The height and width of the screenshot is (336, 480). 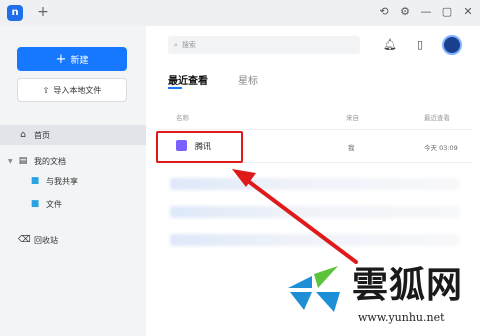 What do you see at coordinates (314, 289) in the screenshot?
I see `watermark-logo-icon` at bounding box center [314, 289].